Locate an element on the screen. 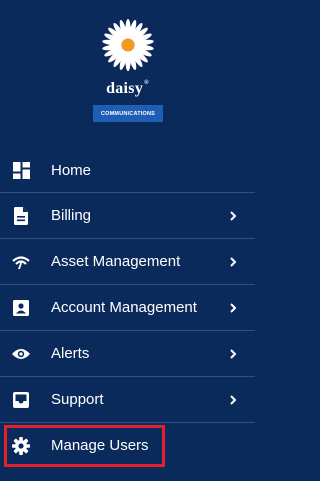 The width and height of the screenshot is (320, 481). brand-registered-mark: ® is located at coordinates (146, 83).